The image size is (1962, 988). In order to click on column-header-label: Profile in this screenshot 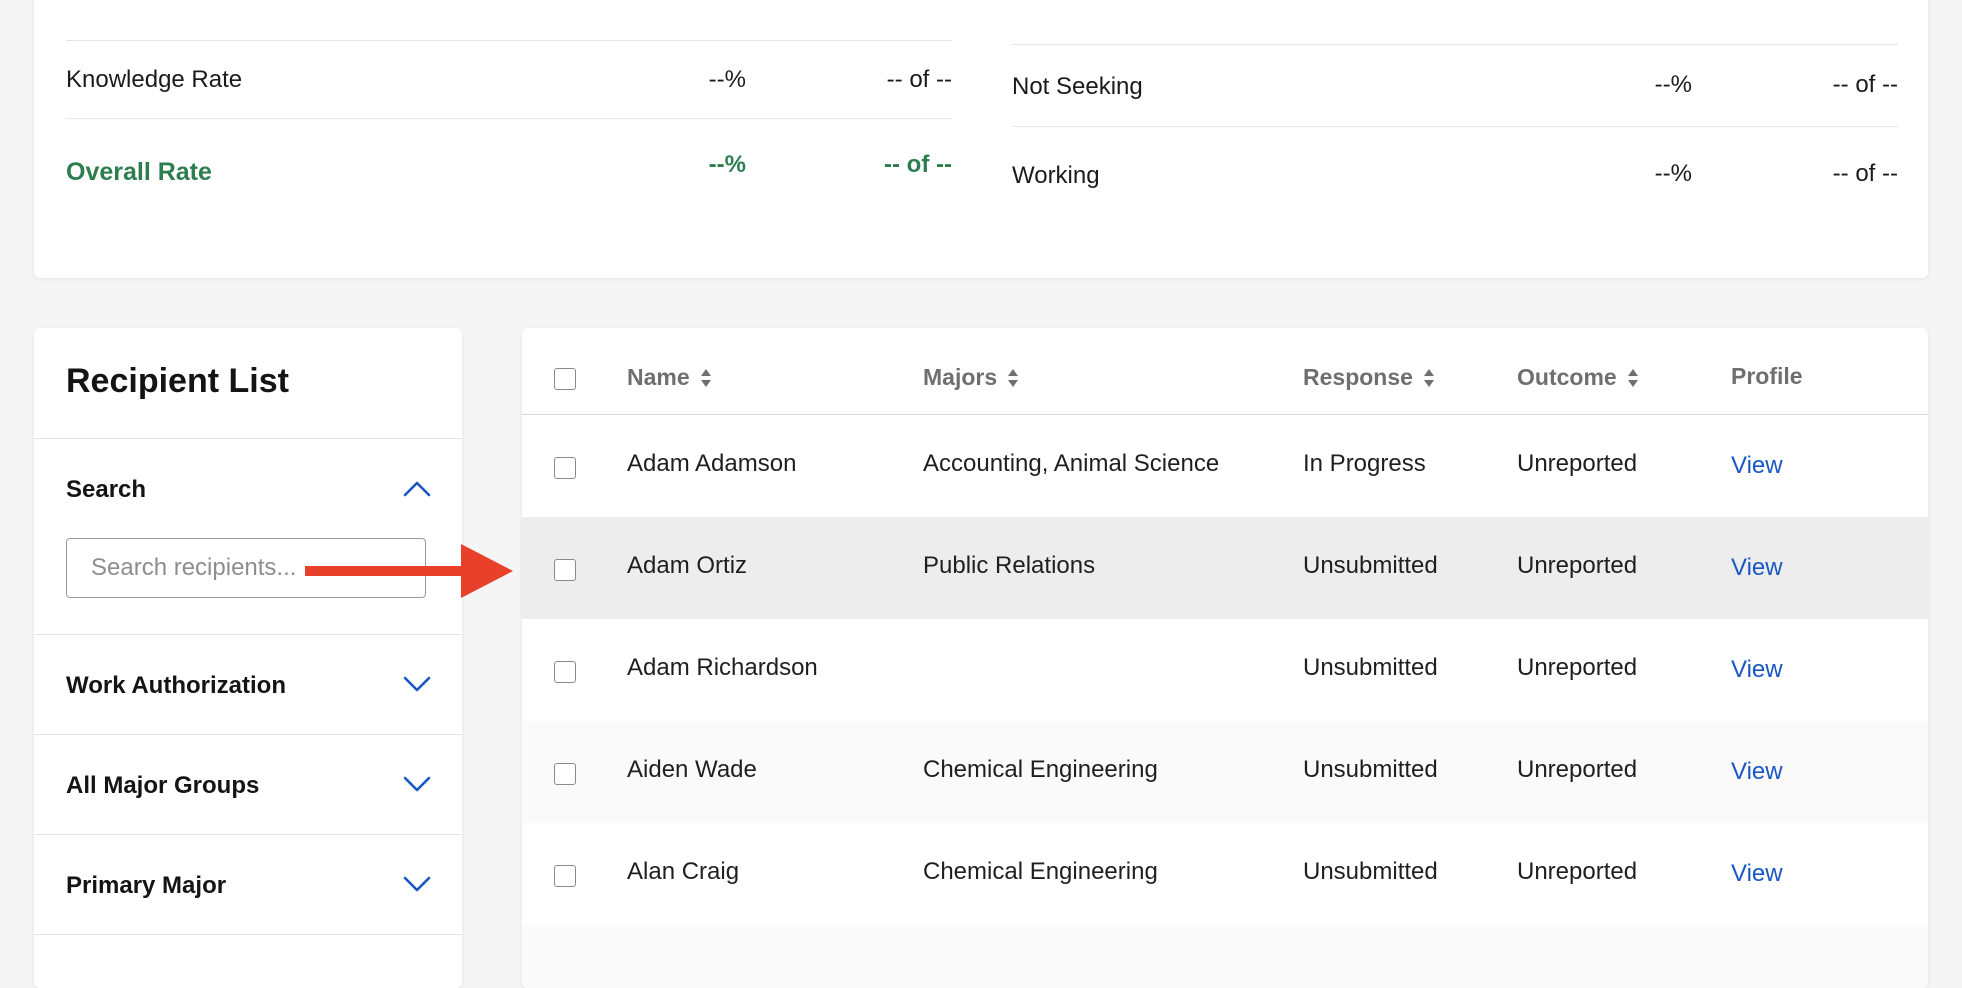, I will do `click(1767, 376)`.